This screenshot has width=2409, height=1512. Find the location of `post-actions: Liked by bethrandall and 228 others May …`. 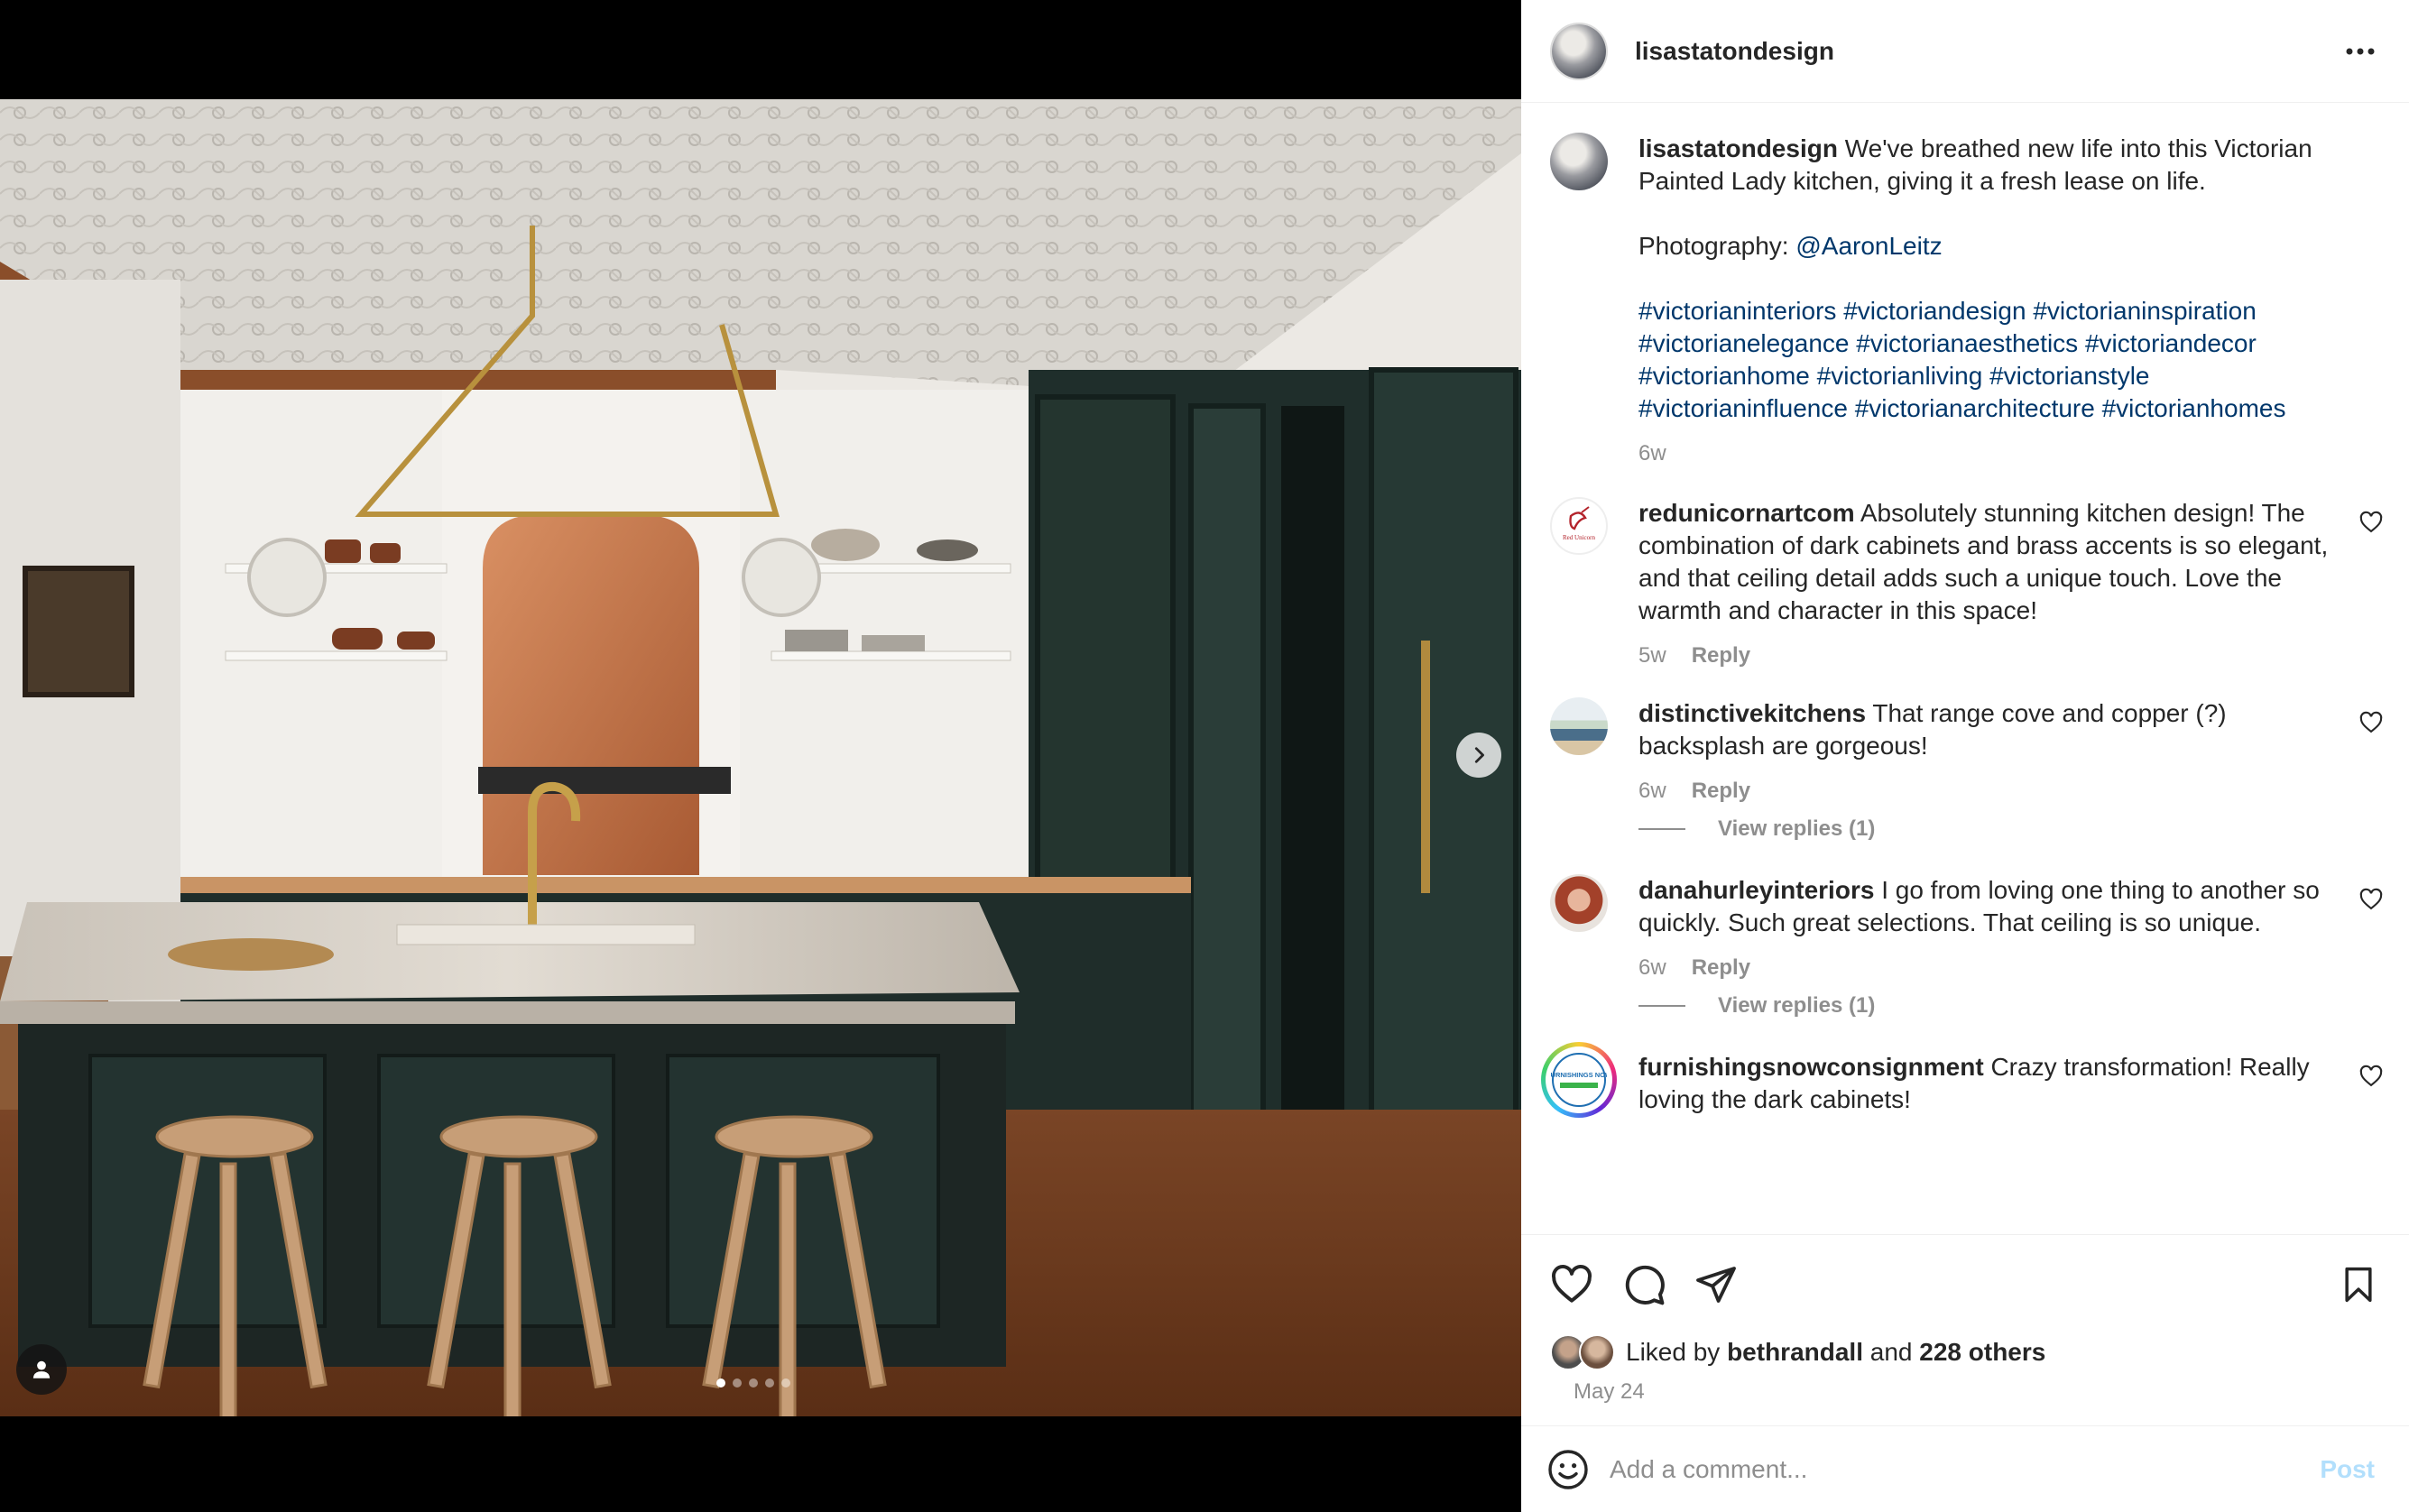

post-actions: Liked by bethrandall and 228 others May … is located at coordinates (1965, 1329).